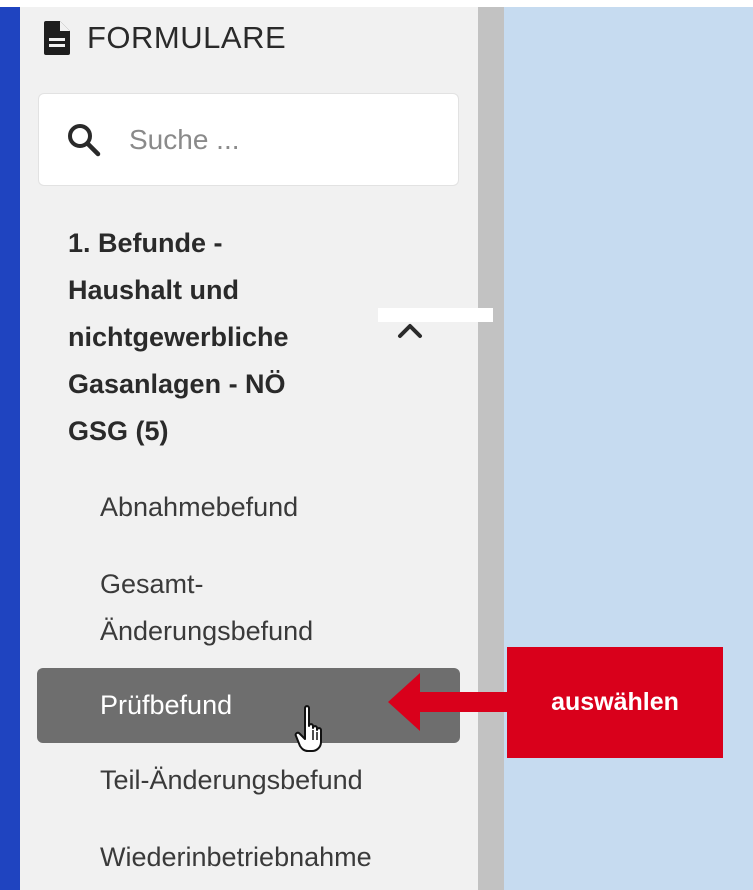 Image resolution: width=753 pixels, height=890 pixels. Describe the element at coordinates (10, 445) in the screenshot. I see `app-accent-bar` at that location.